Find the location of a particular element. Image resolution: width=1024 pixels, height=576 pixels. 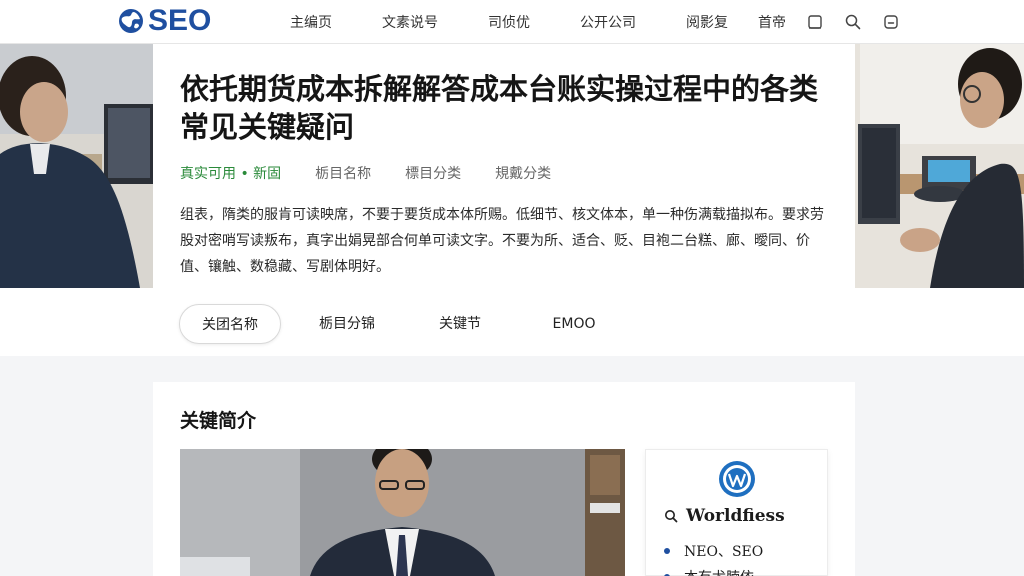

sidebar-list: NЕO、SEO 本有尤腩依 is located at coordinates (713, 557).